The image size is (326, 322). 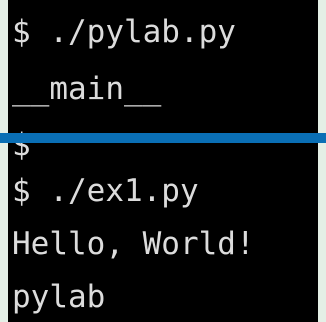 I want to click on terminal-line: $ ./pylab.py, so click(x=124, y=32).